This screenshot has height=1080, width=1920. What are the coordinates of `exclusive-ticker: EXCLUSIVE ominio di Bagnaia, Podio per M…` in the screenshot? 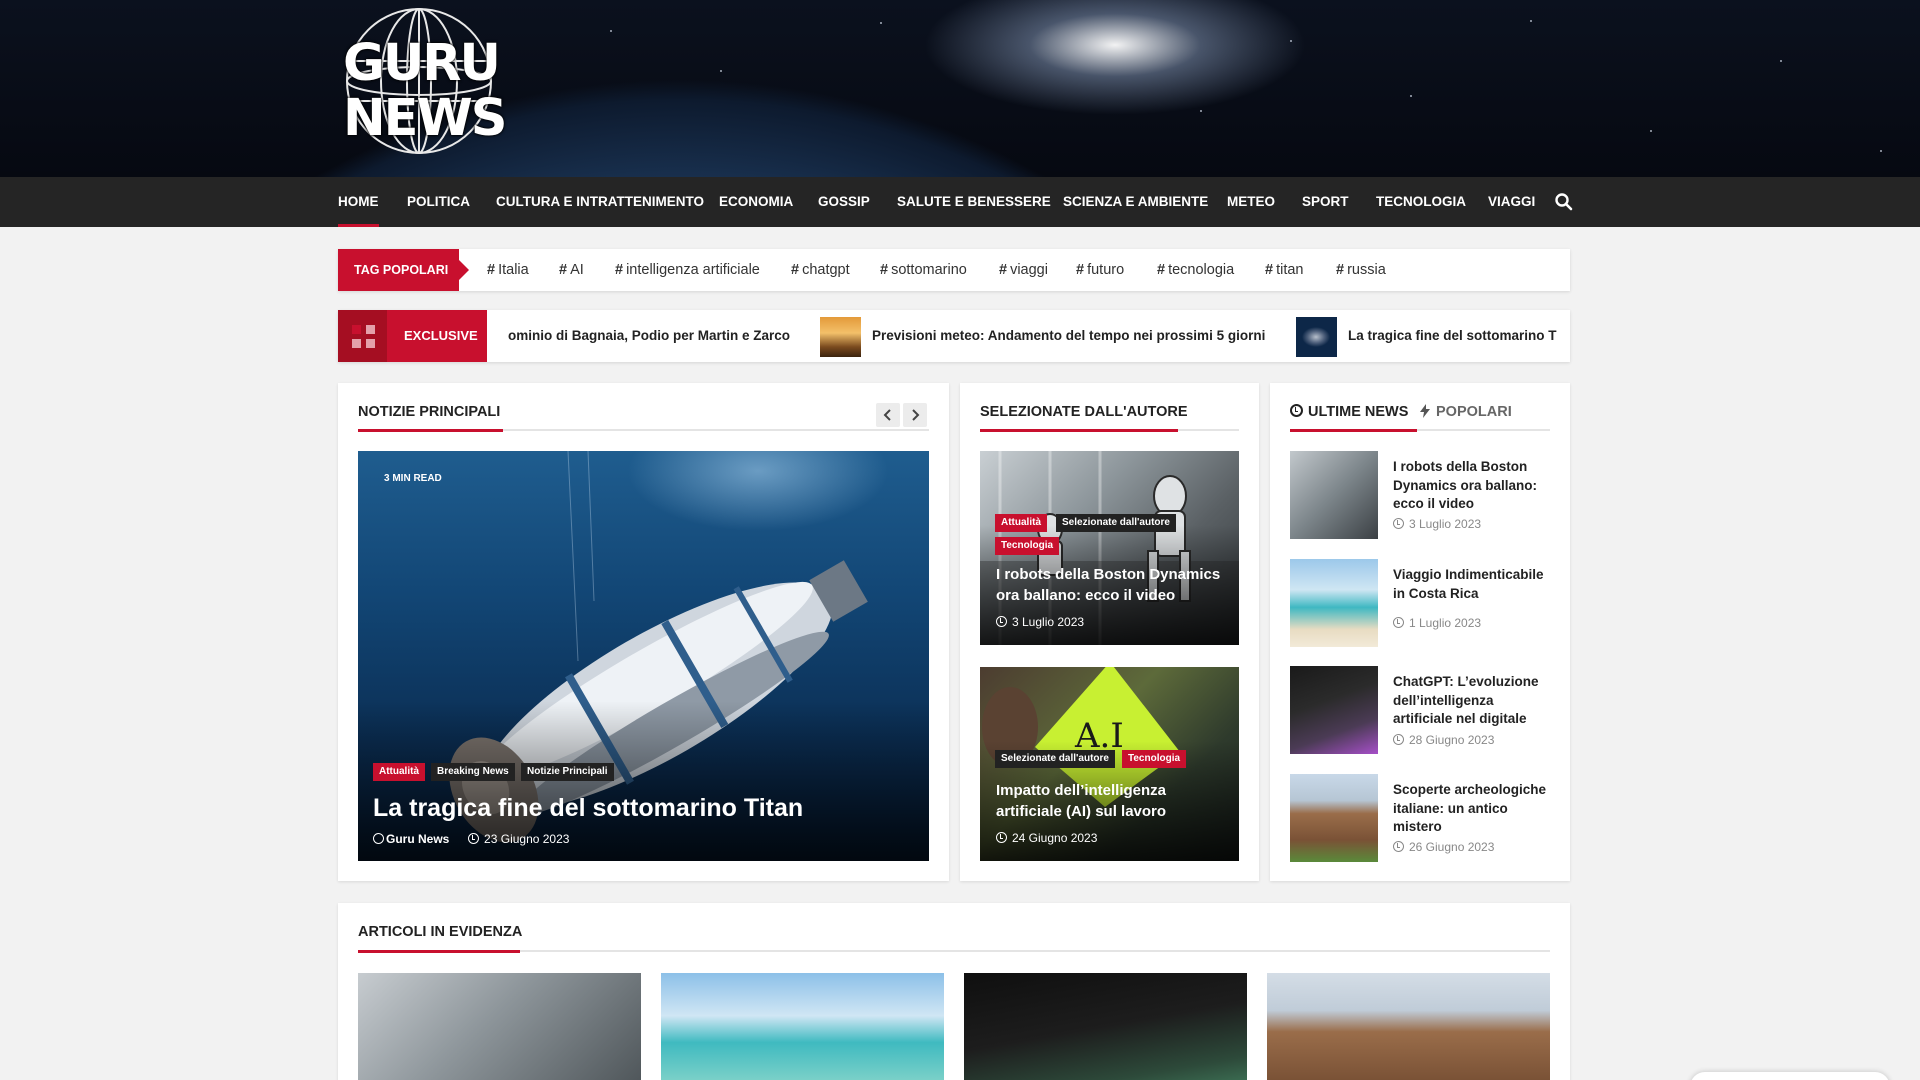 It's located at (954, 336).